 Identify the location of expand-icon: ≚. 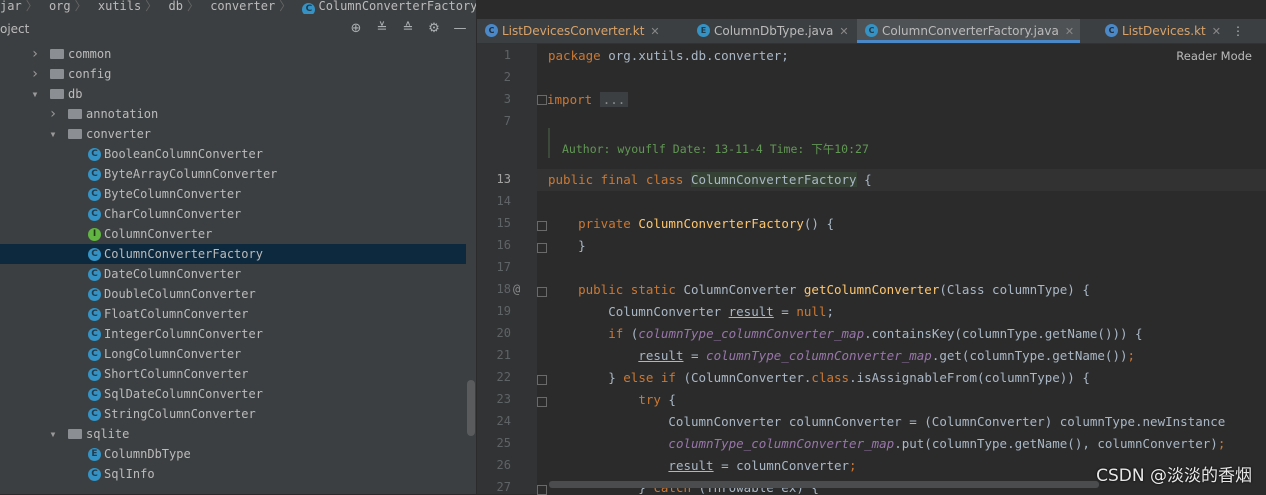
(382, 29).